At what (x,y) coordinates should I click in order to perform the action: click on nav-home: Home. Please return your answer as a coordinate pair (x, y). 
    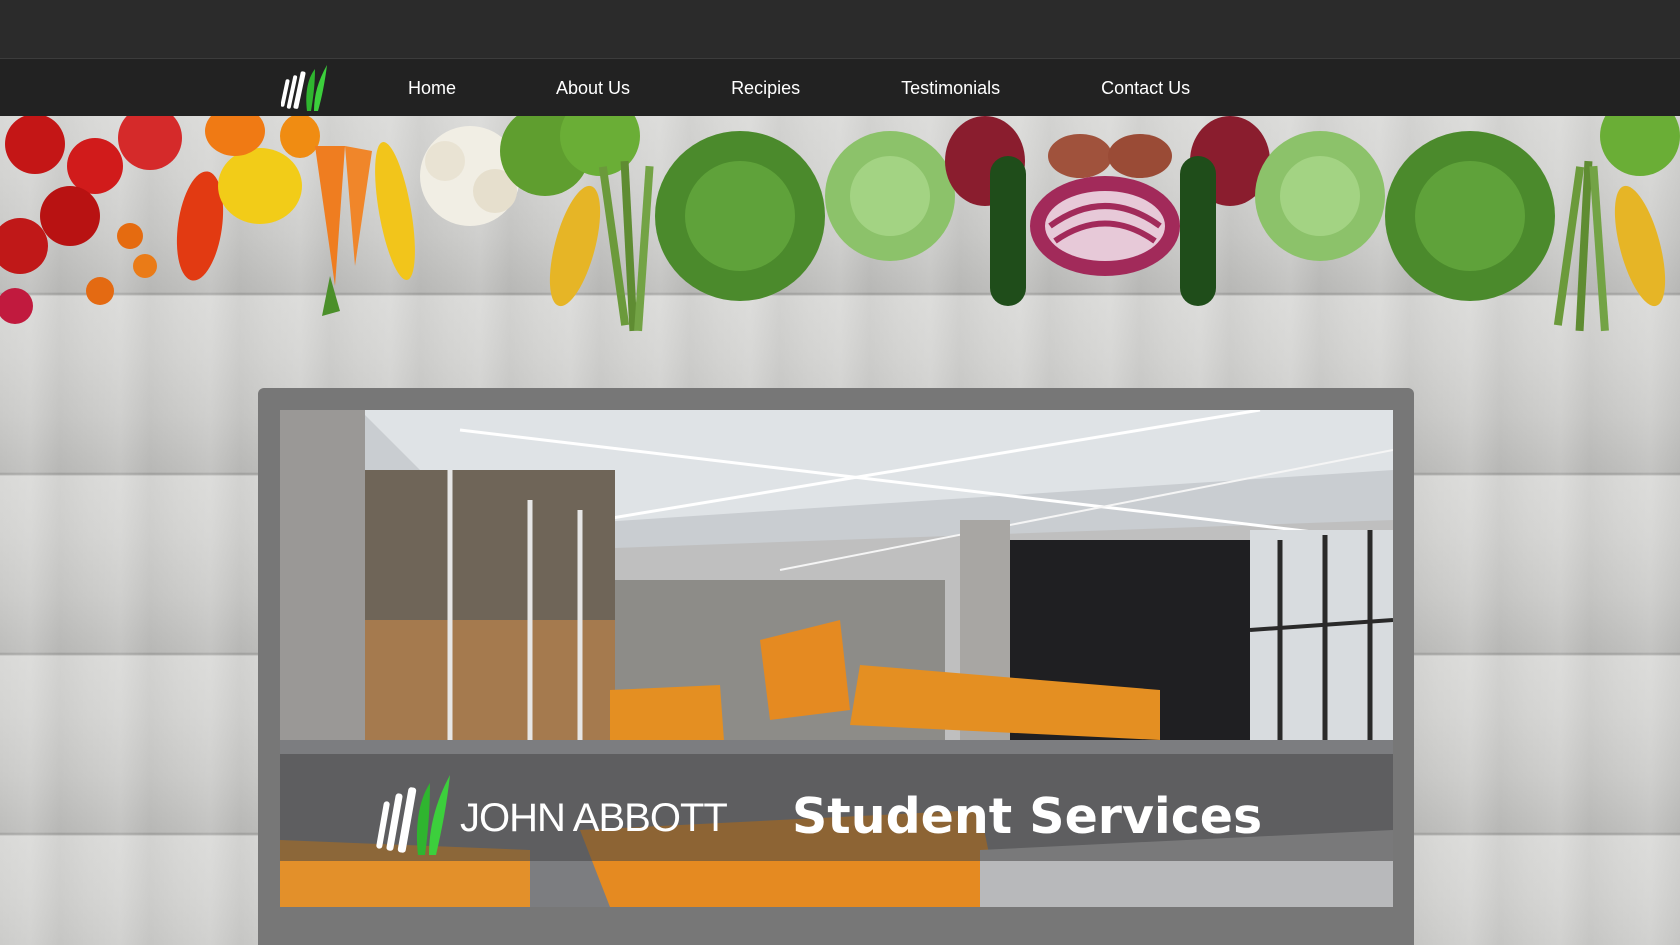
    Looking at the image, I should click on (432, 88).